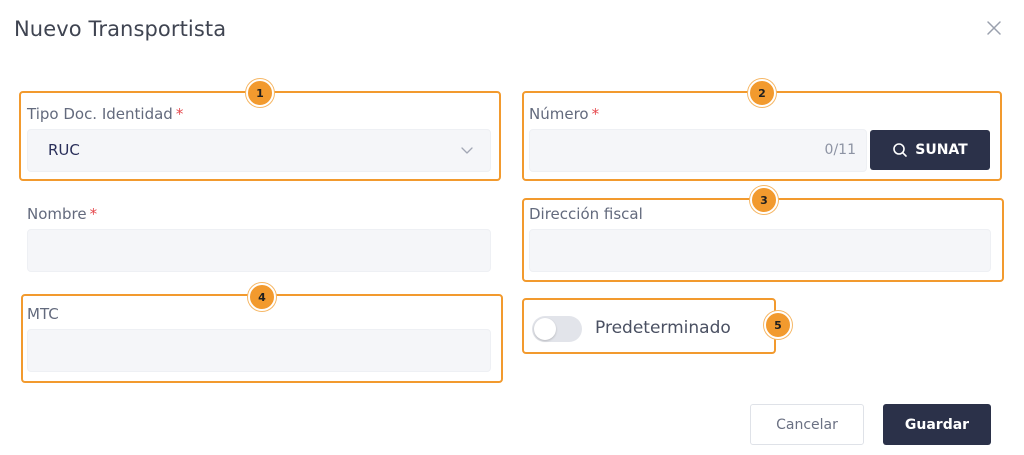 The height and width of the screenshot is (455, 1024). What do you see at coordinates (262, 297) in the screenshot?
I see `annotation-badge-4: 4` at bounding box center [262, 297].